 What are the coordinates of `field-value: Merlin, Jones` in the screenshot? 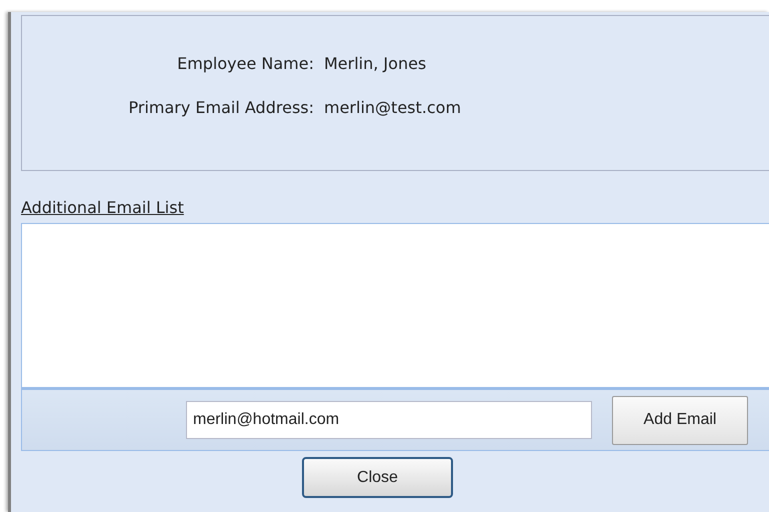 It's located at (375, 64).